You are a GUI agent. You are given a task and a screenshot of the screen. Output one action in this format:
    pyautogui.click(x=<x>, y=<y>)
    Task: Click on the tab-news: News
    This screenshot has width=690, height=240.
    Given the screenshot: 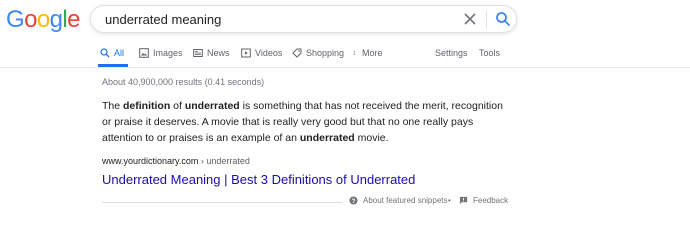 What is the action you would take?
    pyautogui.click(x=211, y=53)
    